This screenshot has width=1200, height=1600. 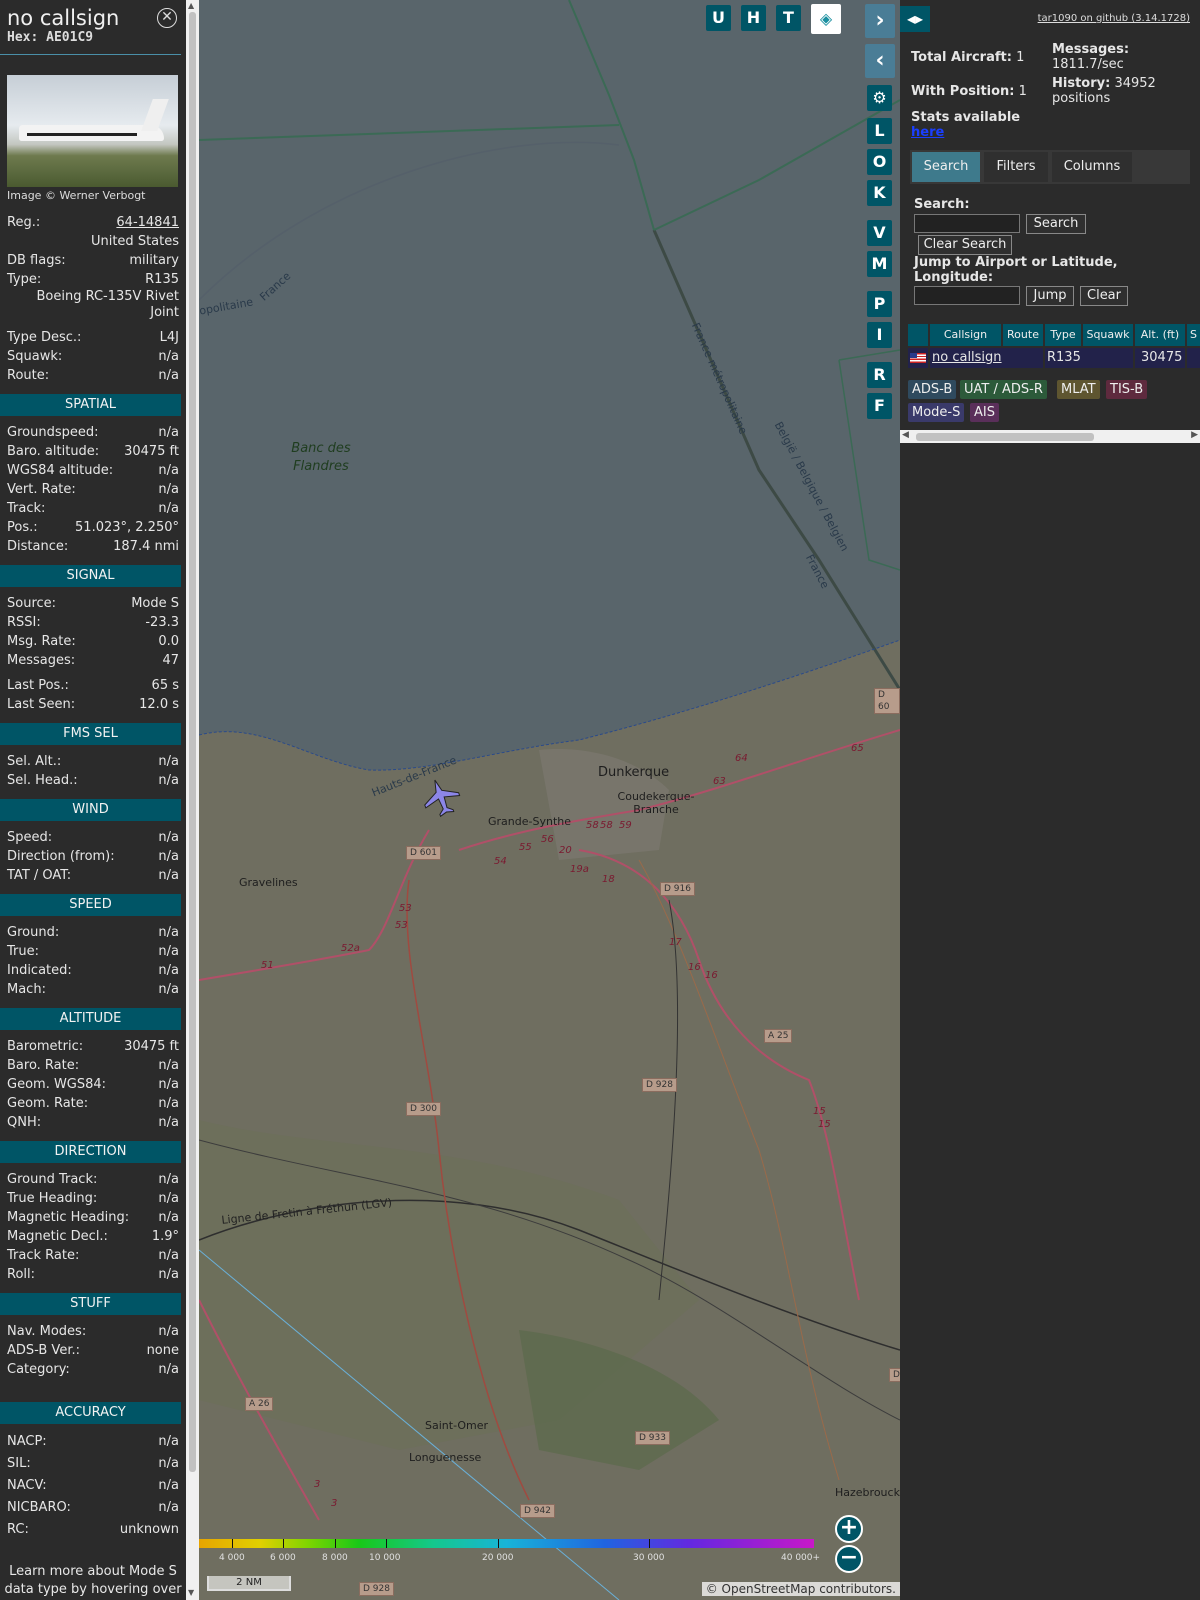 What do you see at coordinates (826, 19) in the screenshot?
I see `layers-icon: ◈` at bounding box center [826, 19].